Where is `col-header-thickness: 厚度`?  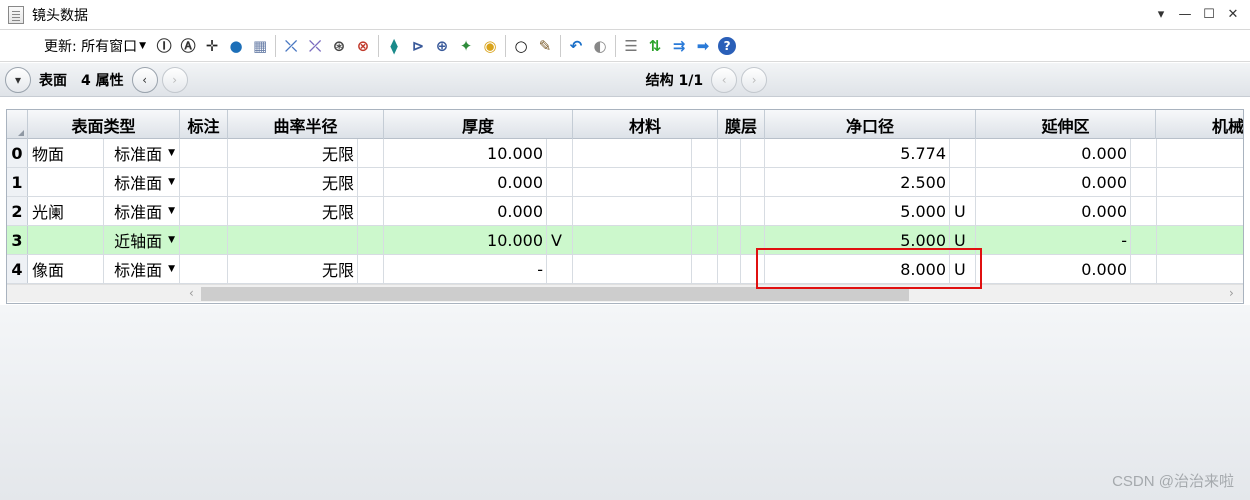
col-header-thickness: 厚度 is located at coordinates (478, 124).